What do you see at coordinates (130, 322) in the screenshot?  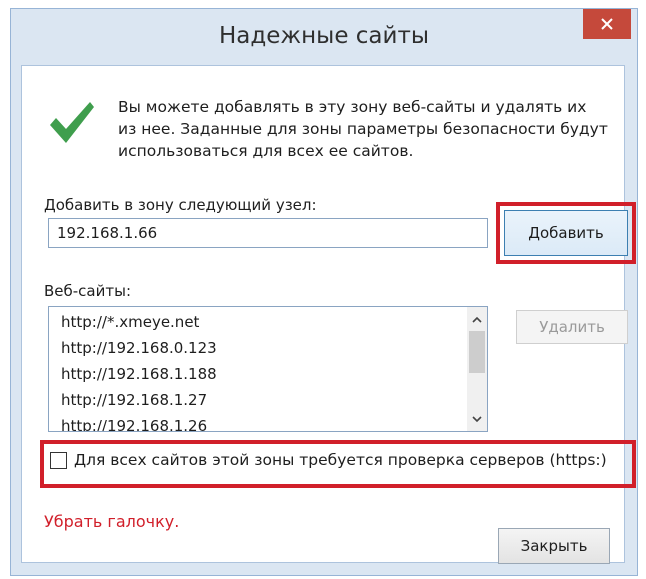 I see `list-item: http://*.xmeye.net` at bounding box center [130, 322].